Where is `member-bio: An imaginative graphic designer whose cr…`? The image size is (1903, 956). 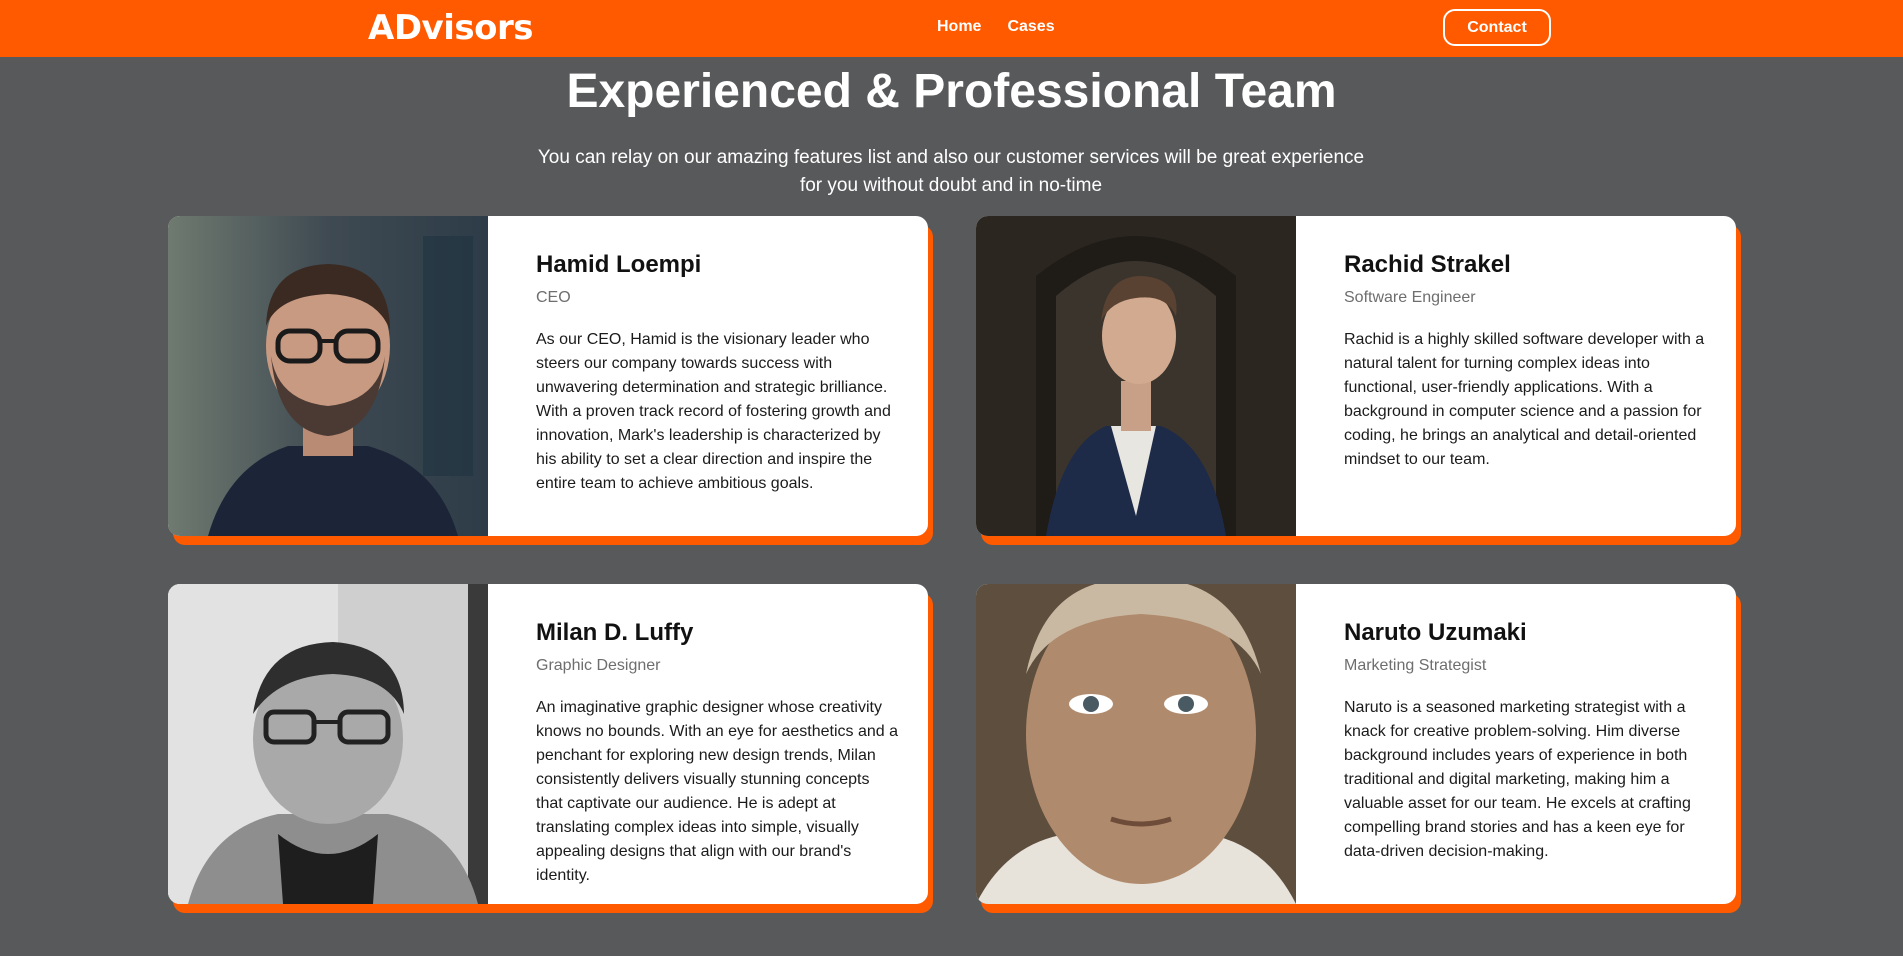 member-bio: An imaginative graphic designer whose cr… is located at coordinates (717, 791).